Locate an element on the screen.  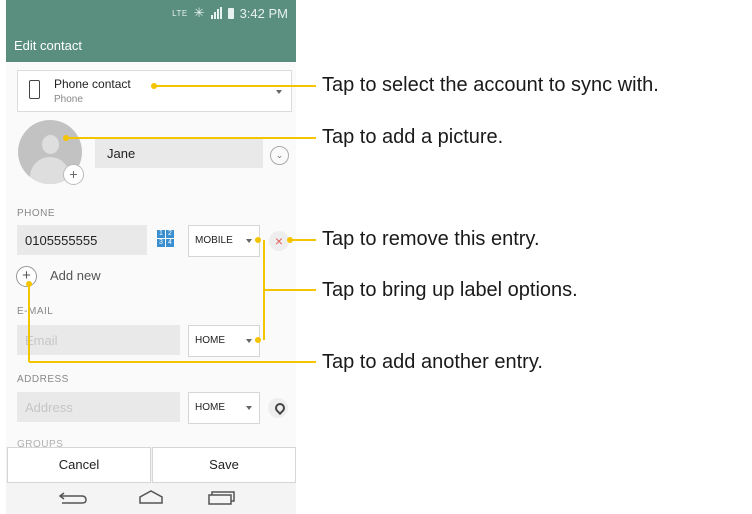
name-value: Jane is located at coordinates (121, 153).